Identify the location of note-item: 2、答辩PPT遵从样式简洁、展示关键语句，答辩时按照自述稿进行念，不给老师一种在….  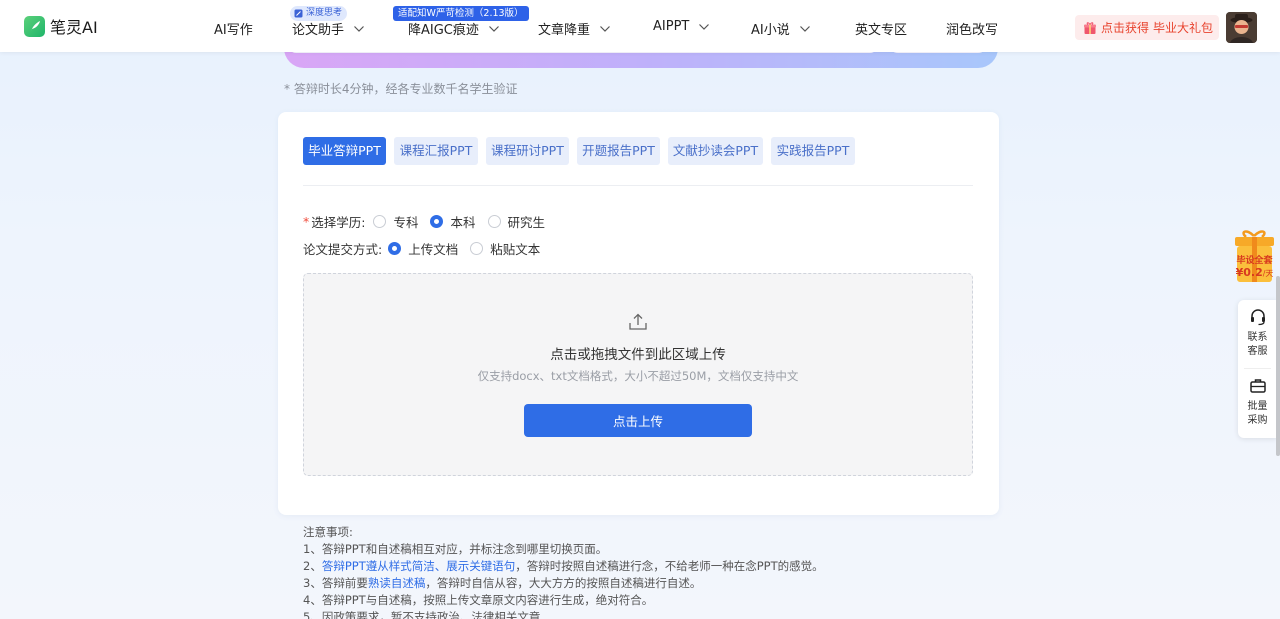
(563, 566).